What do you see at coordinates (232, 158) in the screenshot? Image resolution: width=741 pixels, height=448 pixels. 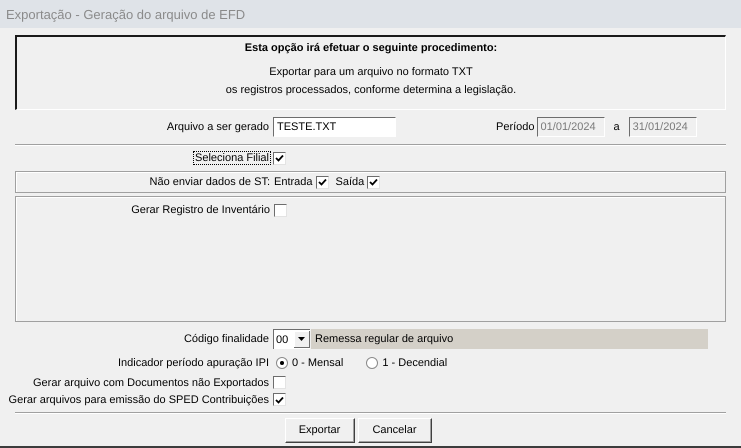 I see `select-branch-label: Seleciona Filial` at bounding box center [232, 158].